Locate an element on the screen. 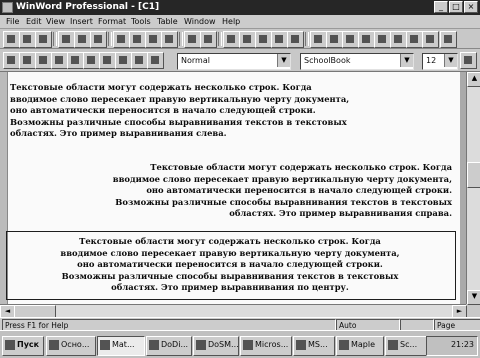 Image resolution: width=480 pixels, height=358 pixels. spell-check-icon is located at coordinates (98, 39).